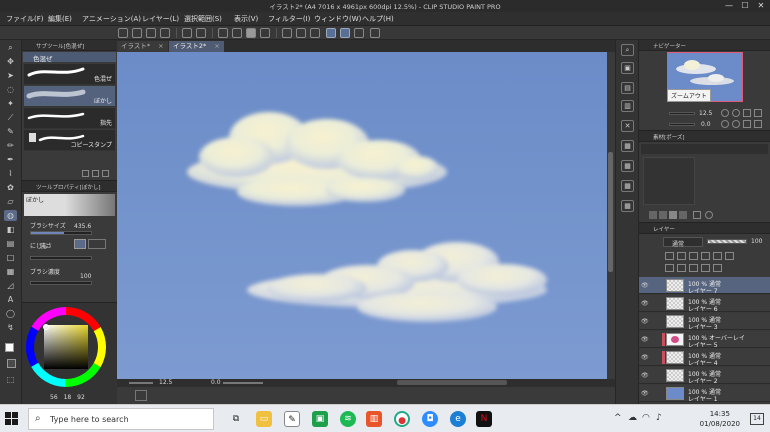 This screenshot has height=432, width=770. What do you see at coordinates (378, 19) in the screenshot?
I see `menu-help: ヘルプ(H)` at bounding box center [378, 19].